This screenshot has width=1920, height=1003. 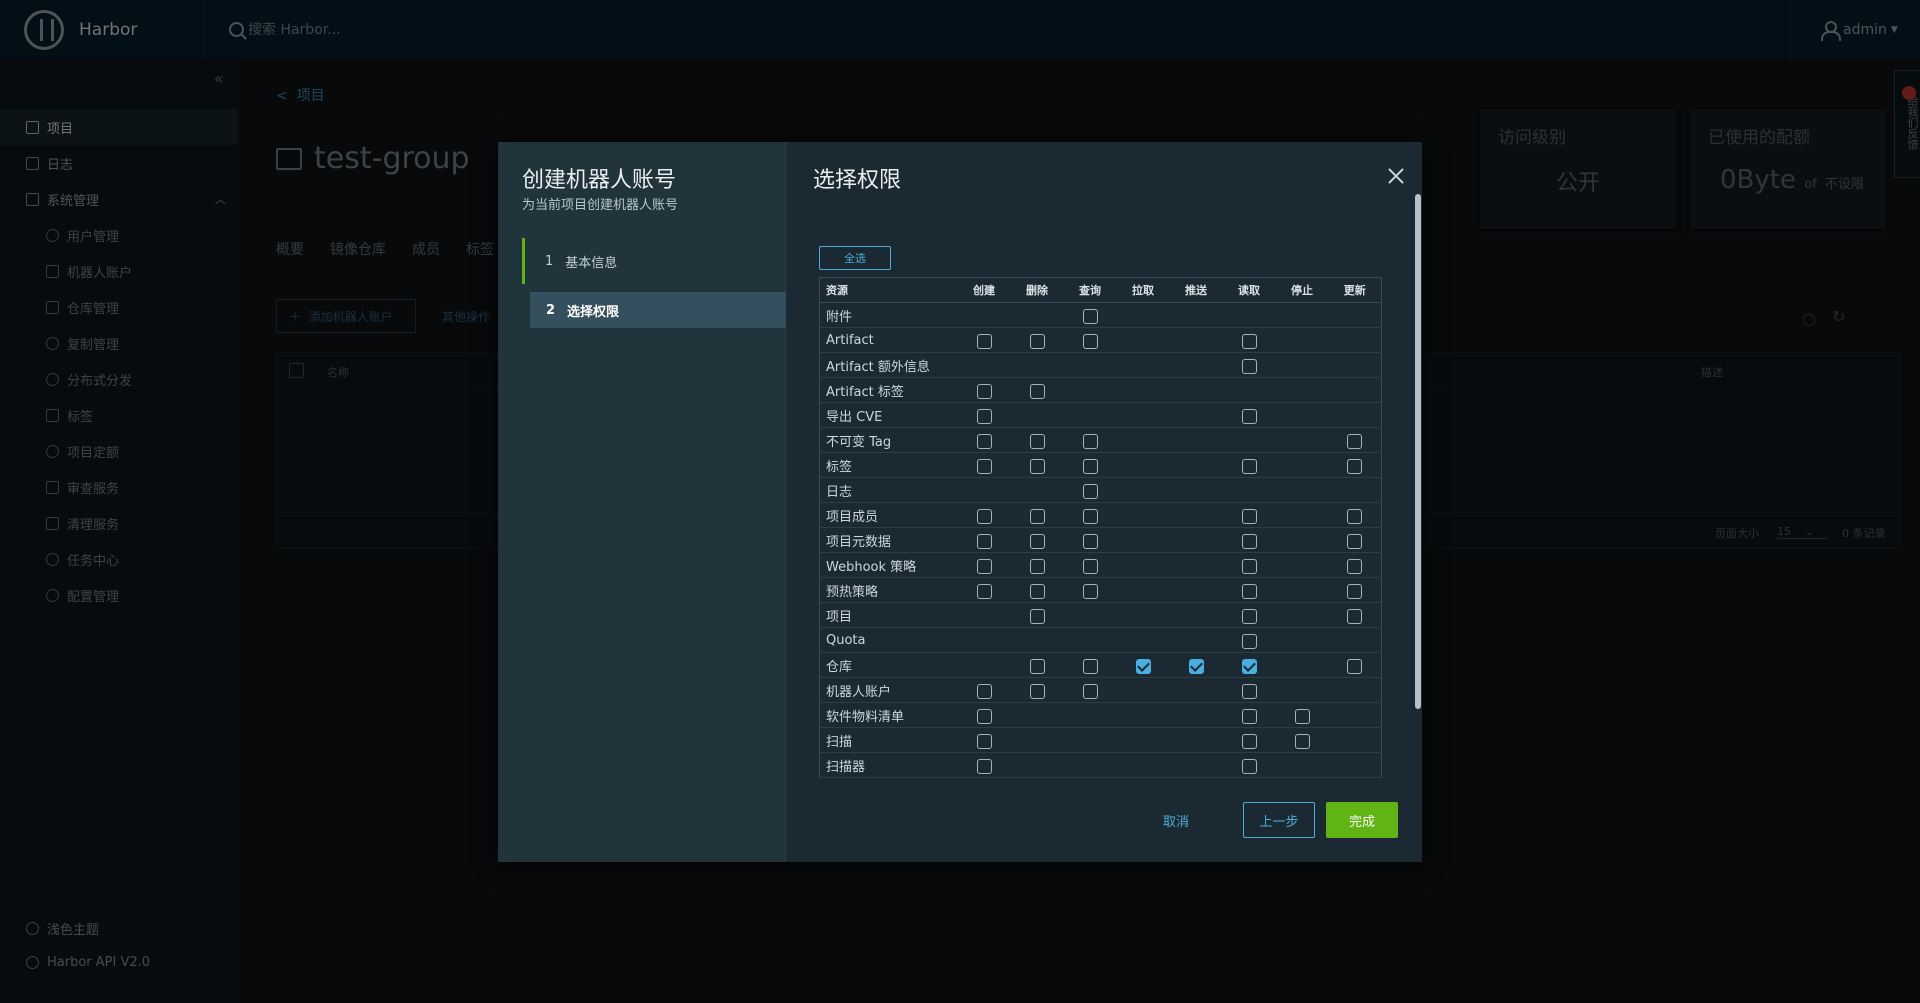 What do you see at coordinates (855, 258) in the screenshot?
I see `select-all-button: 全选` at bounding box center [855, 258].